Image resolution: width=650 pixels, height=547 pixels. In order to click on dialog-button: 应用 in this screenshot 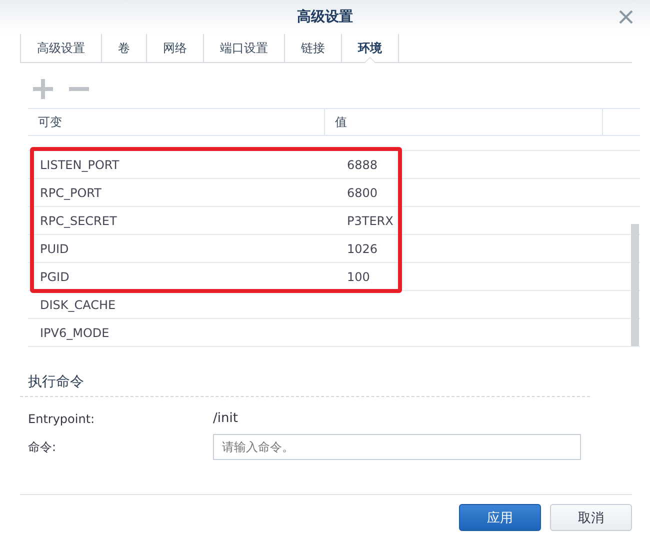, I will do `click(500, 517)`.